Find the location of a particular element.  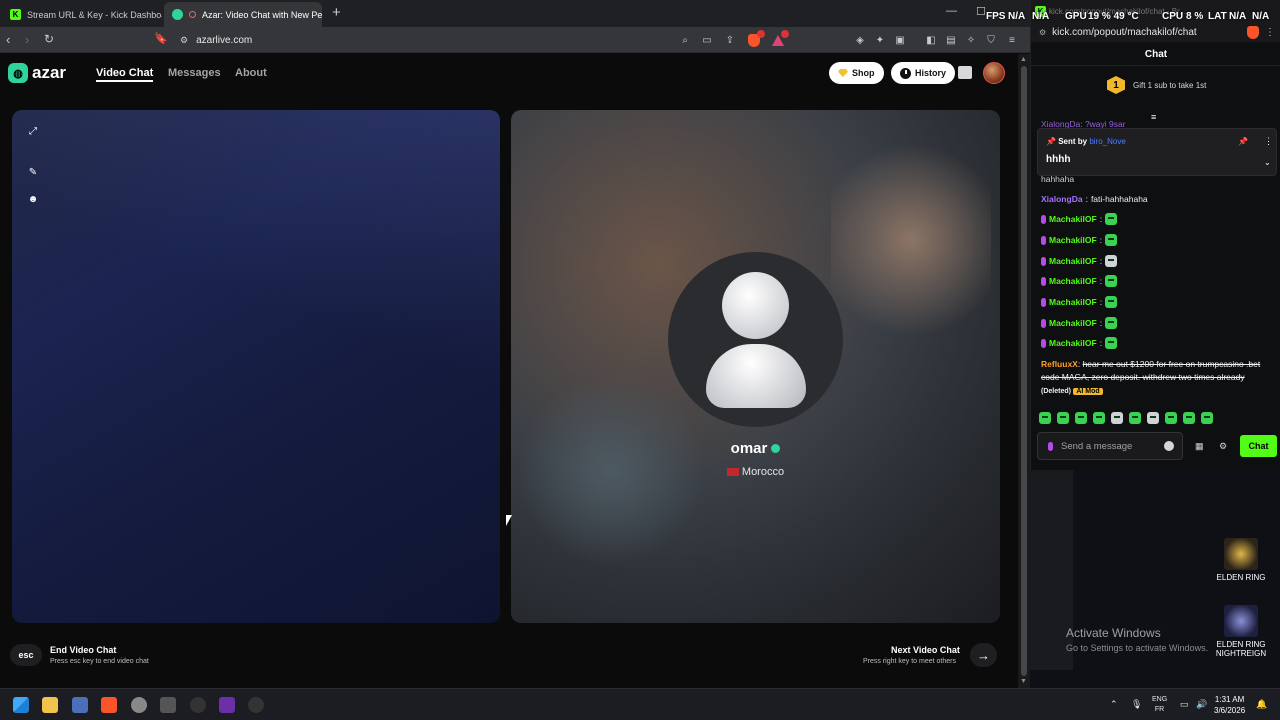

menu-icon: ≡ is located at coordinates (1012, 40).